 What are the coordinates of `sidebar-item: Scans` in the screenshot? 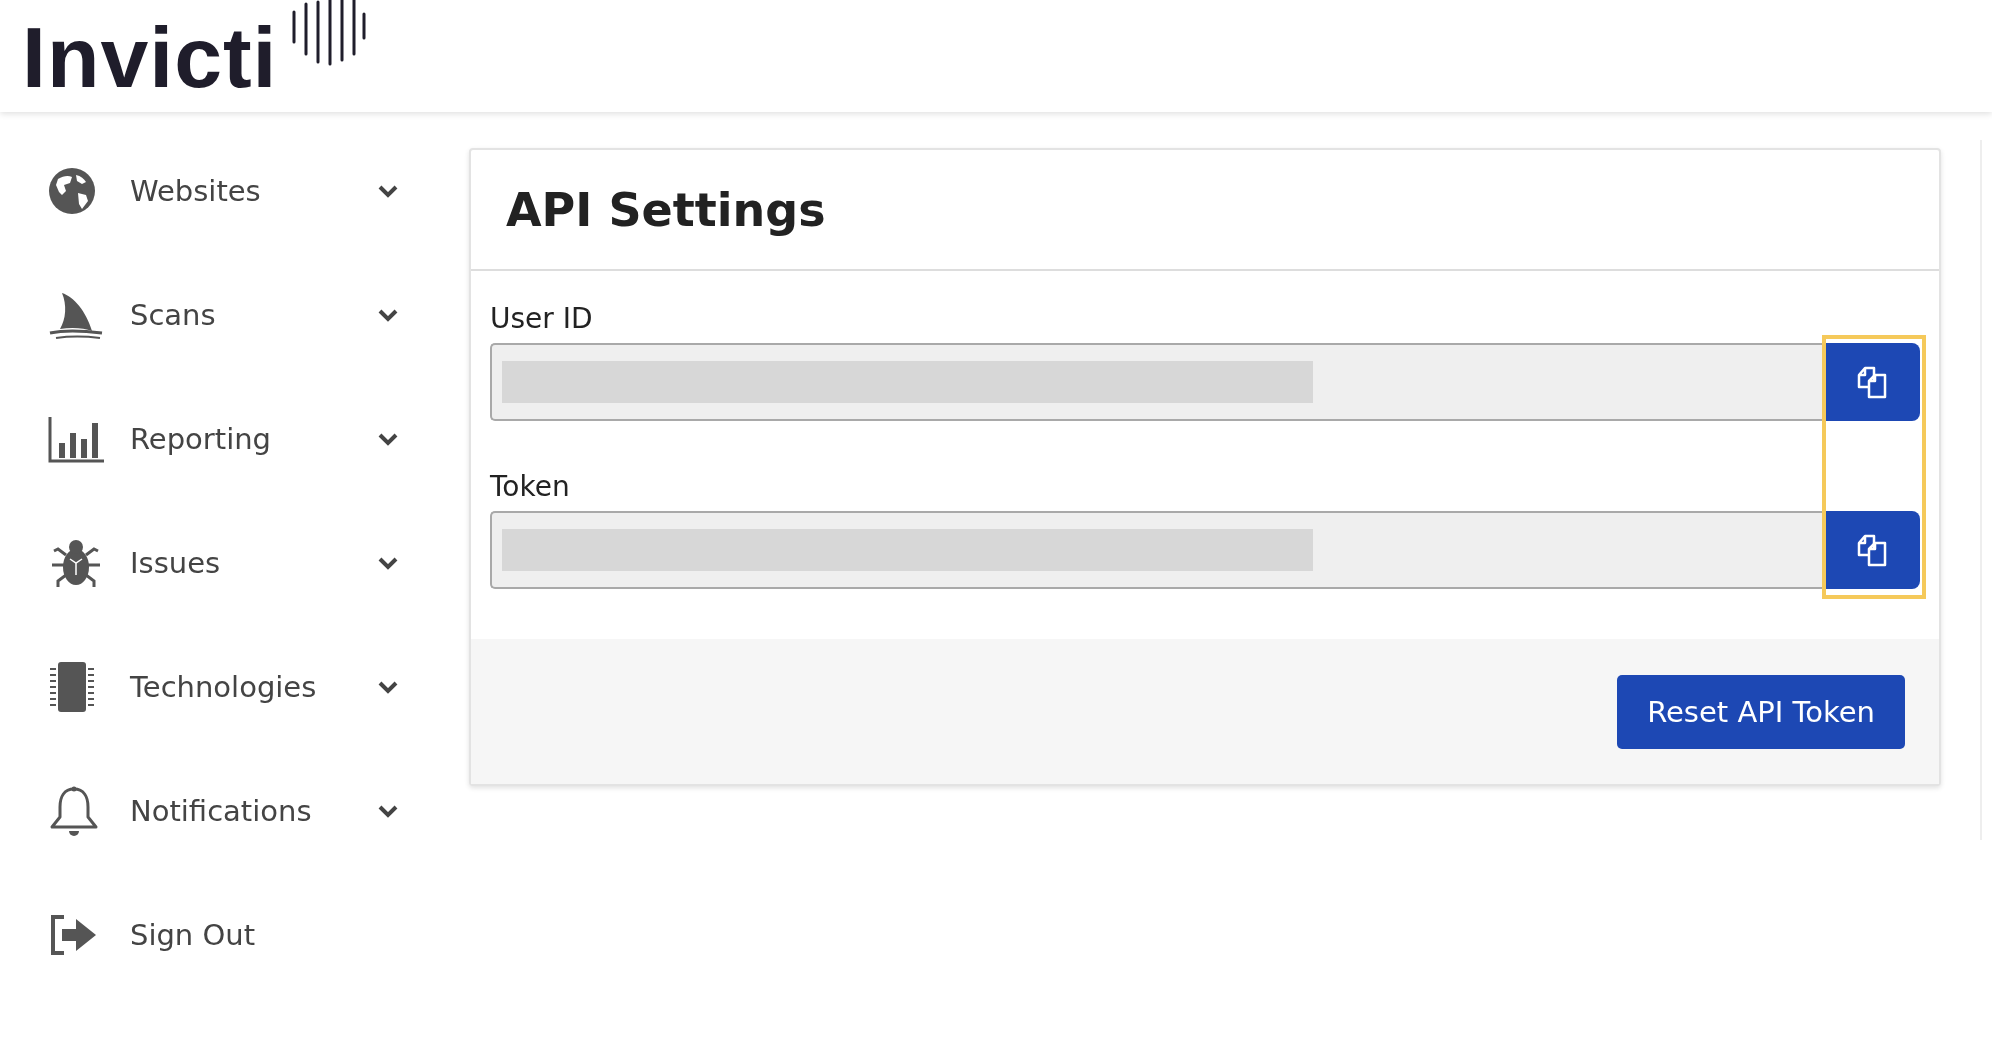 It's located at (253, 315).